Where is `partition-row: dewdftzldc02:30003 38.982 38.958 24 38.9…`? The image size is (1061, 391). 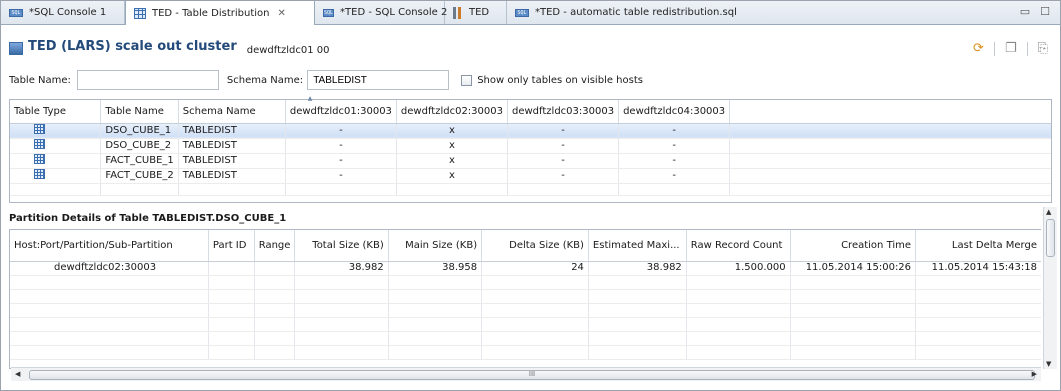 partition-row: dewdftzldc02:30003 38.982 38.958 24 38.9… is located at coordinates (525, 268).